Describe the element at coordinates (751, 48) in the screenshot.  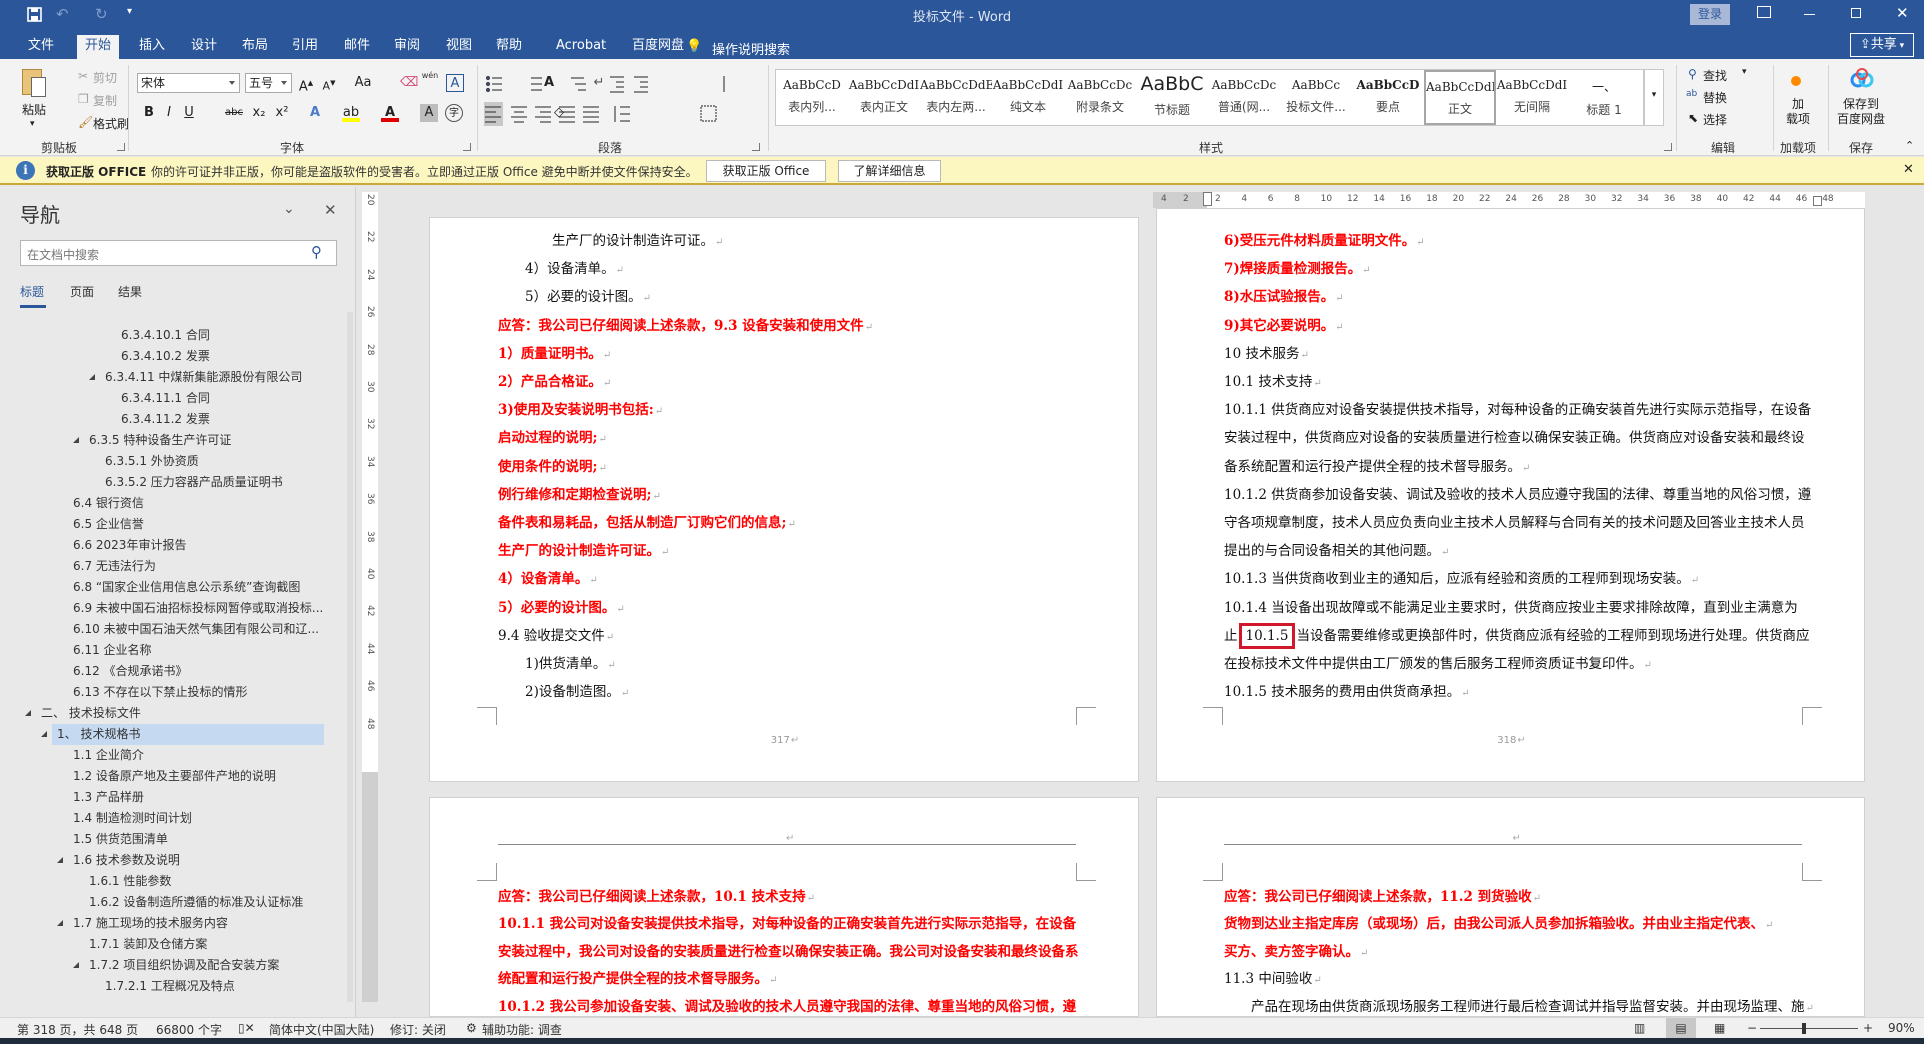
I see `tell-me-search: 操作说明搜索` at that location.